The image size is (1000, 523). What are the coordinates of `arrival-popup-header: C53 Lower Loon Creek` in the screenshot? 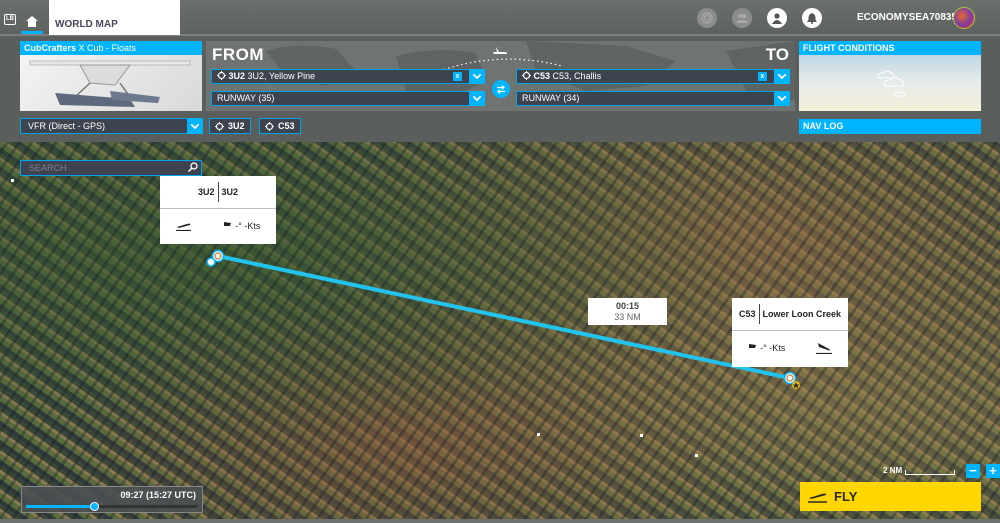 It's located at (790, 314).